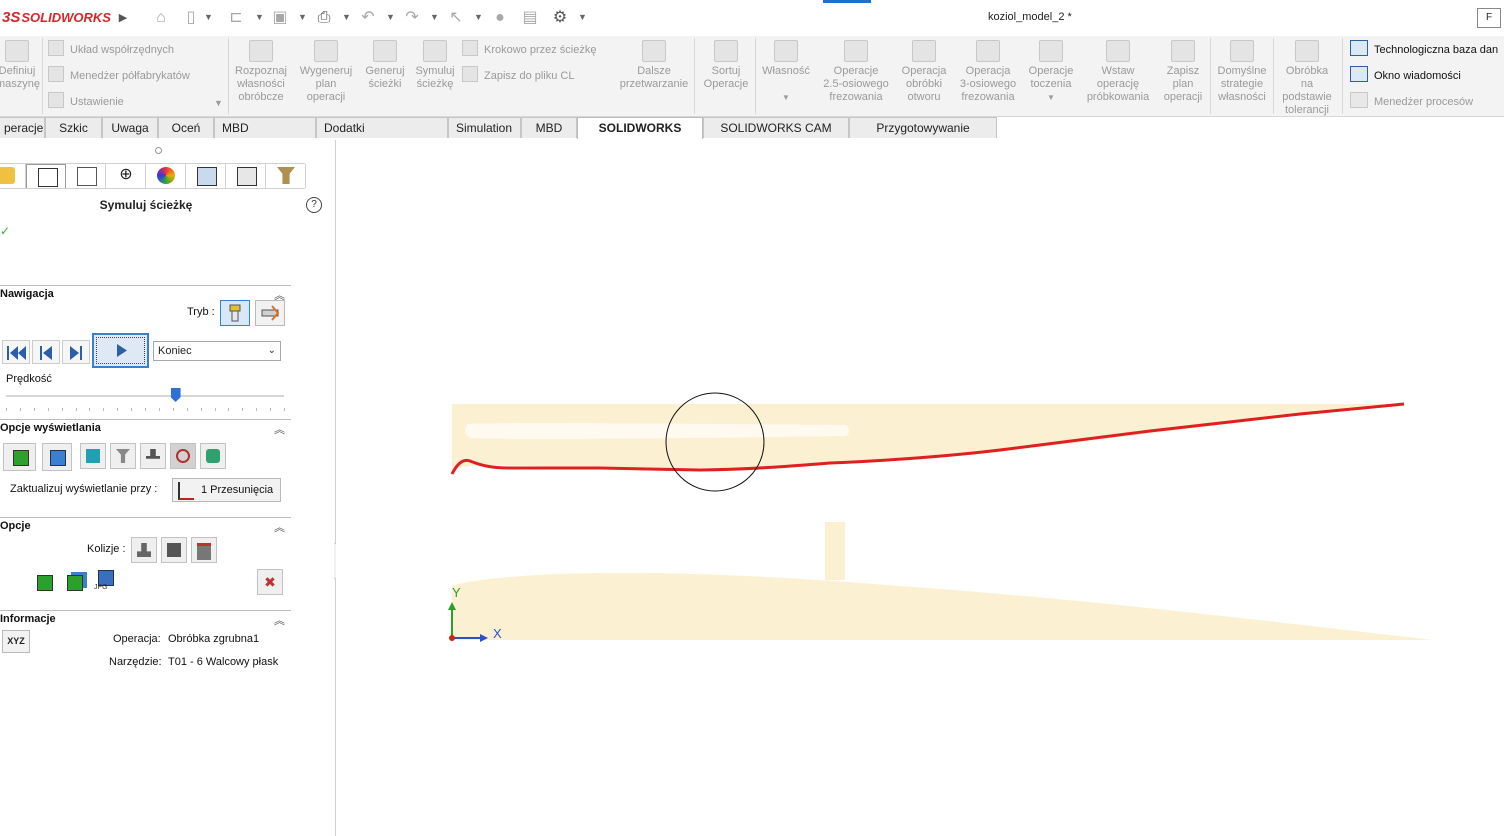  I want to click on tab-operations: peracje, so click(22, 127).